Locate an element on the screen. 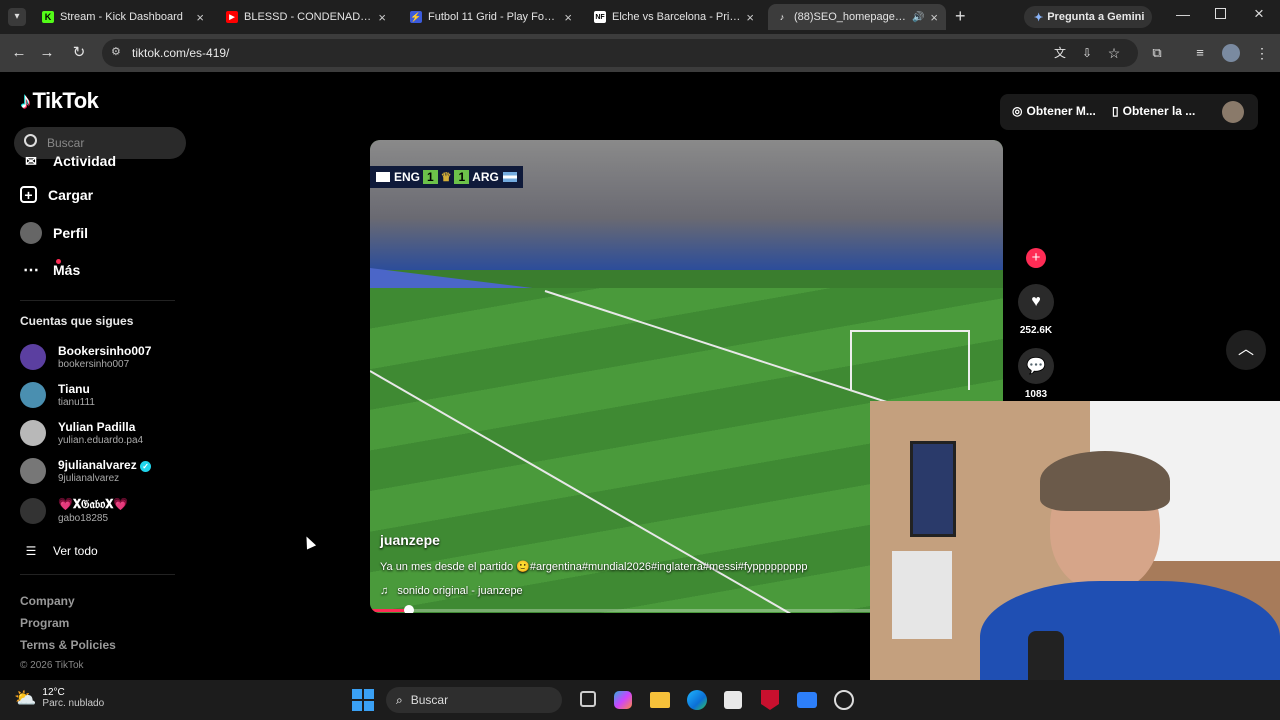 The image size is (1280, 720). tab-elche-barcelona: NF Elche vs Barcelona - Primera × is located at coordinates (674, 17).